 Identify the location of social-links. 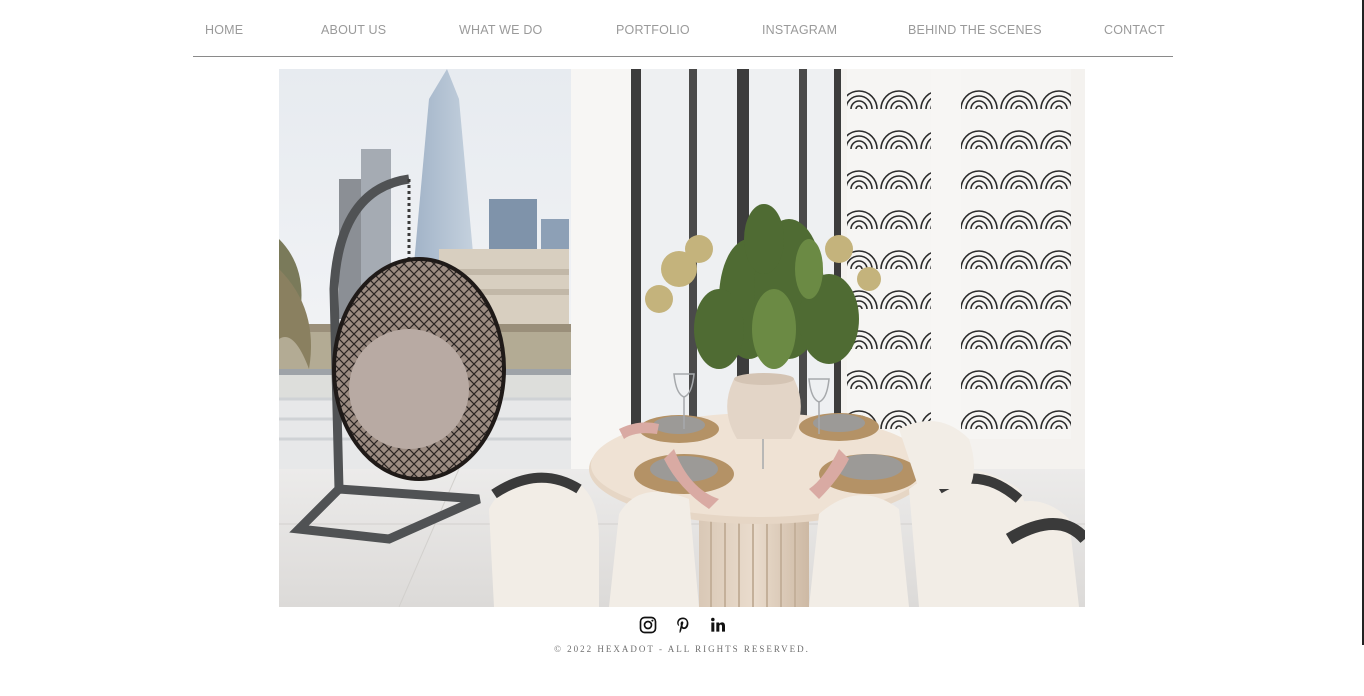
(683, 625).